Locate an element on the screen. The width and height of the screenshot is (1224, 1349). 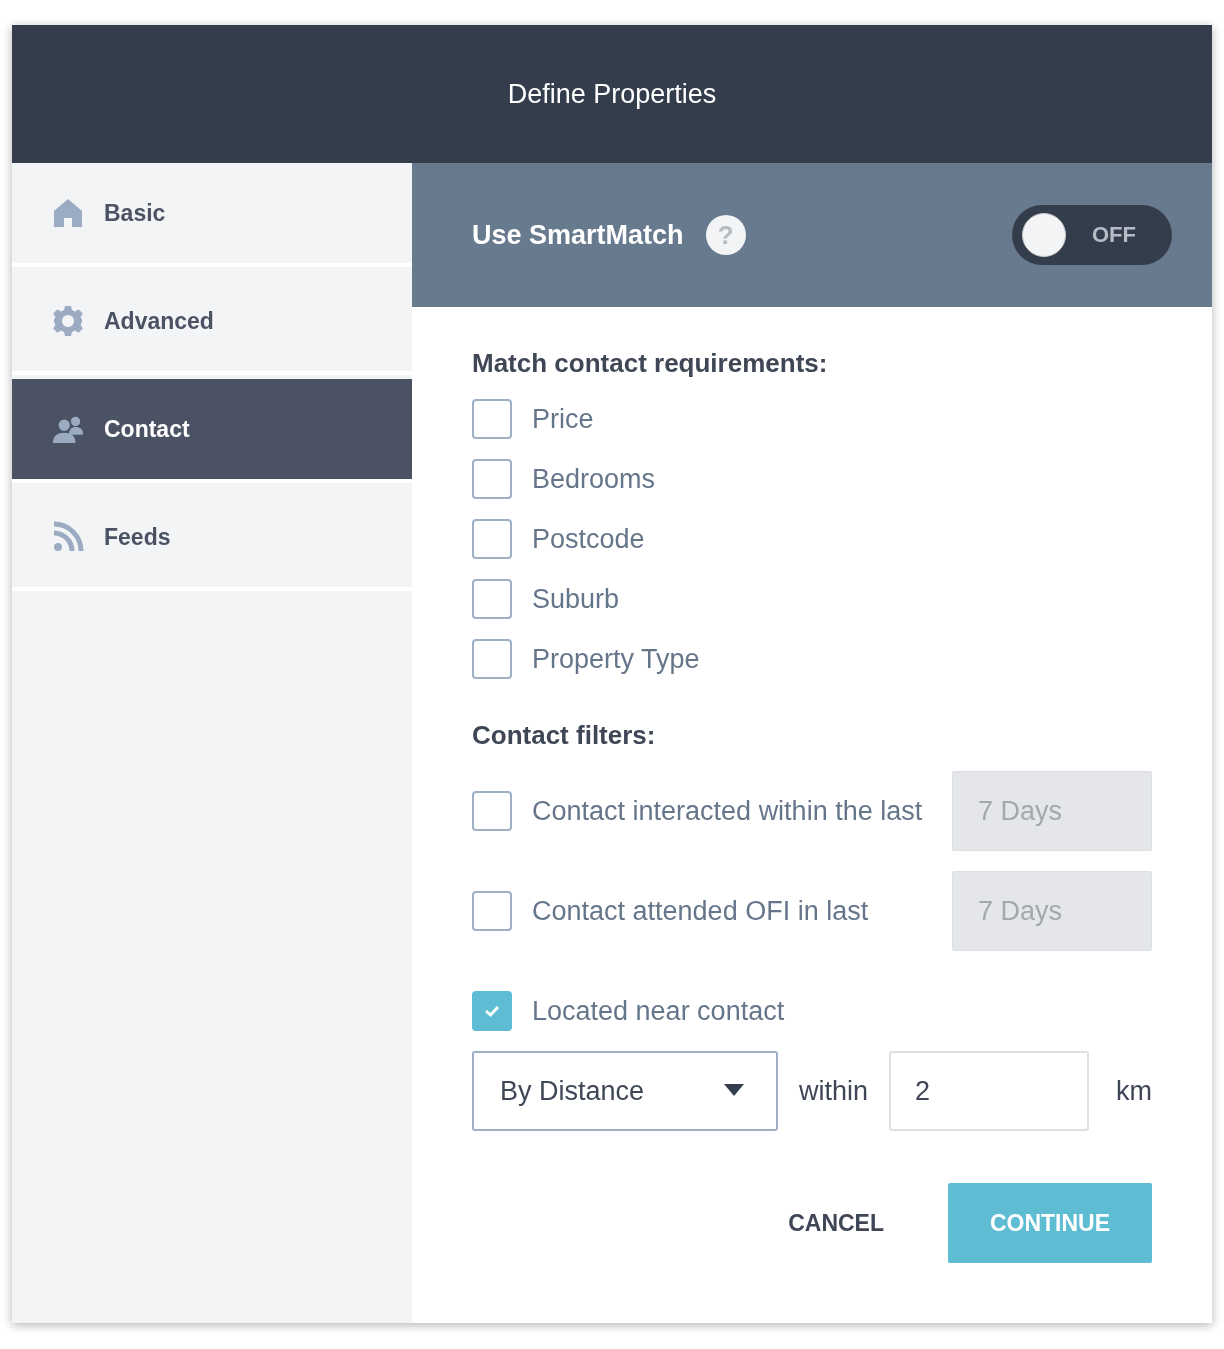
smartmatch-label: Use SmartMatch is located at coordinates (578, 235).